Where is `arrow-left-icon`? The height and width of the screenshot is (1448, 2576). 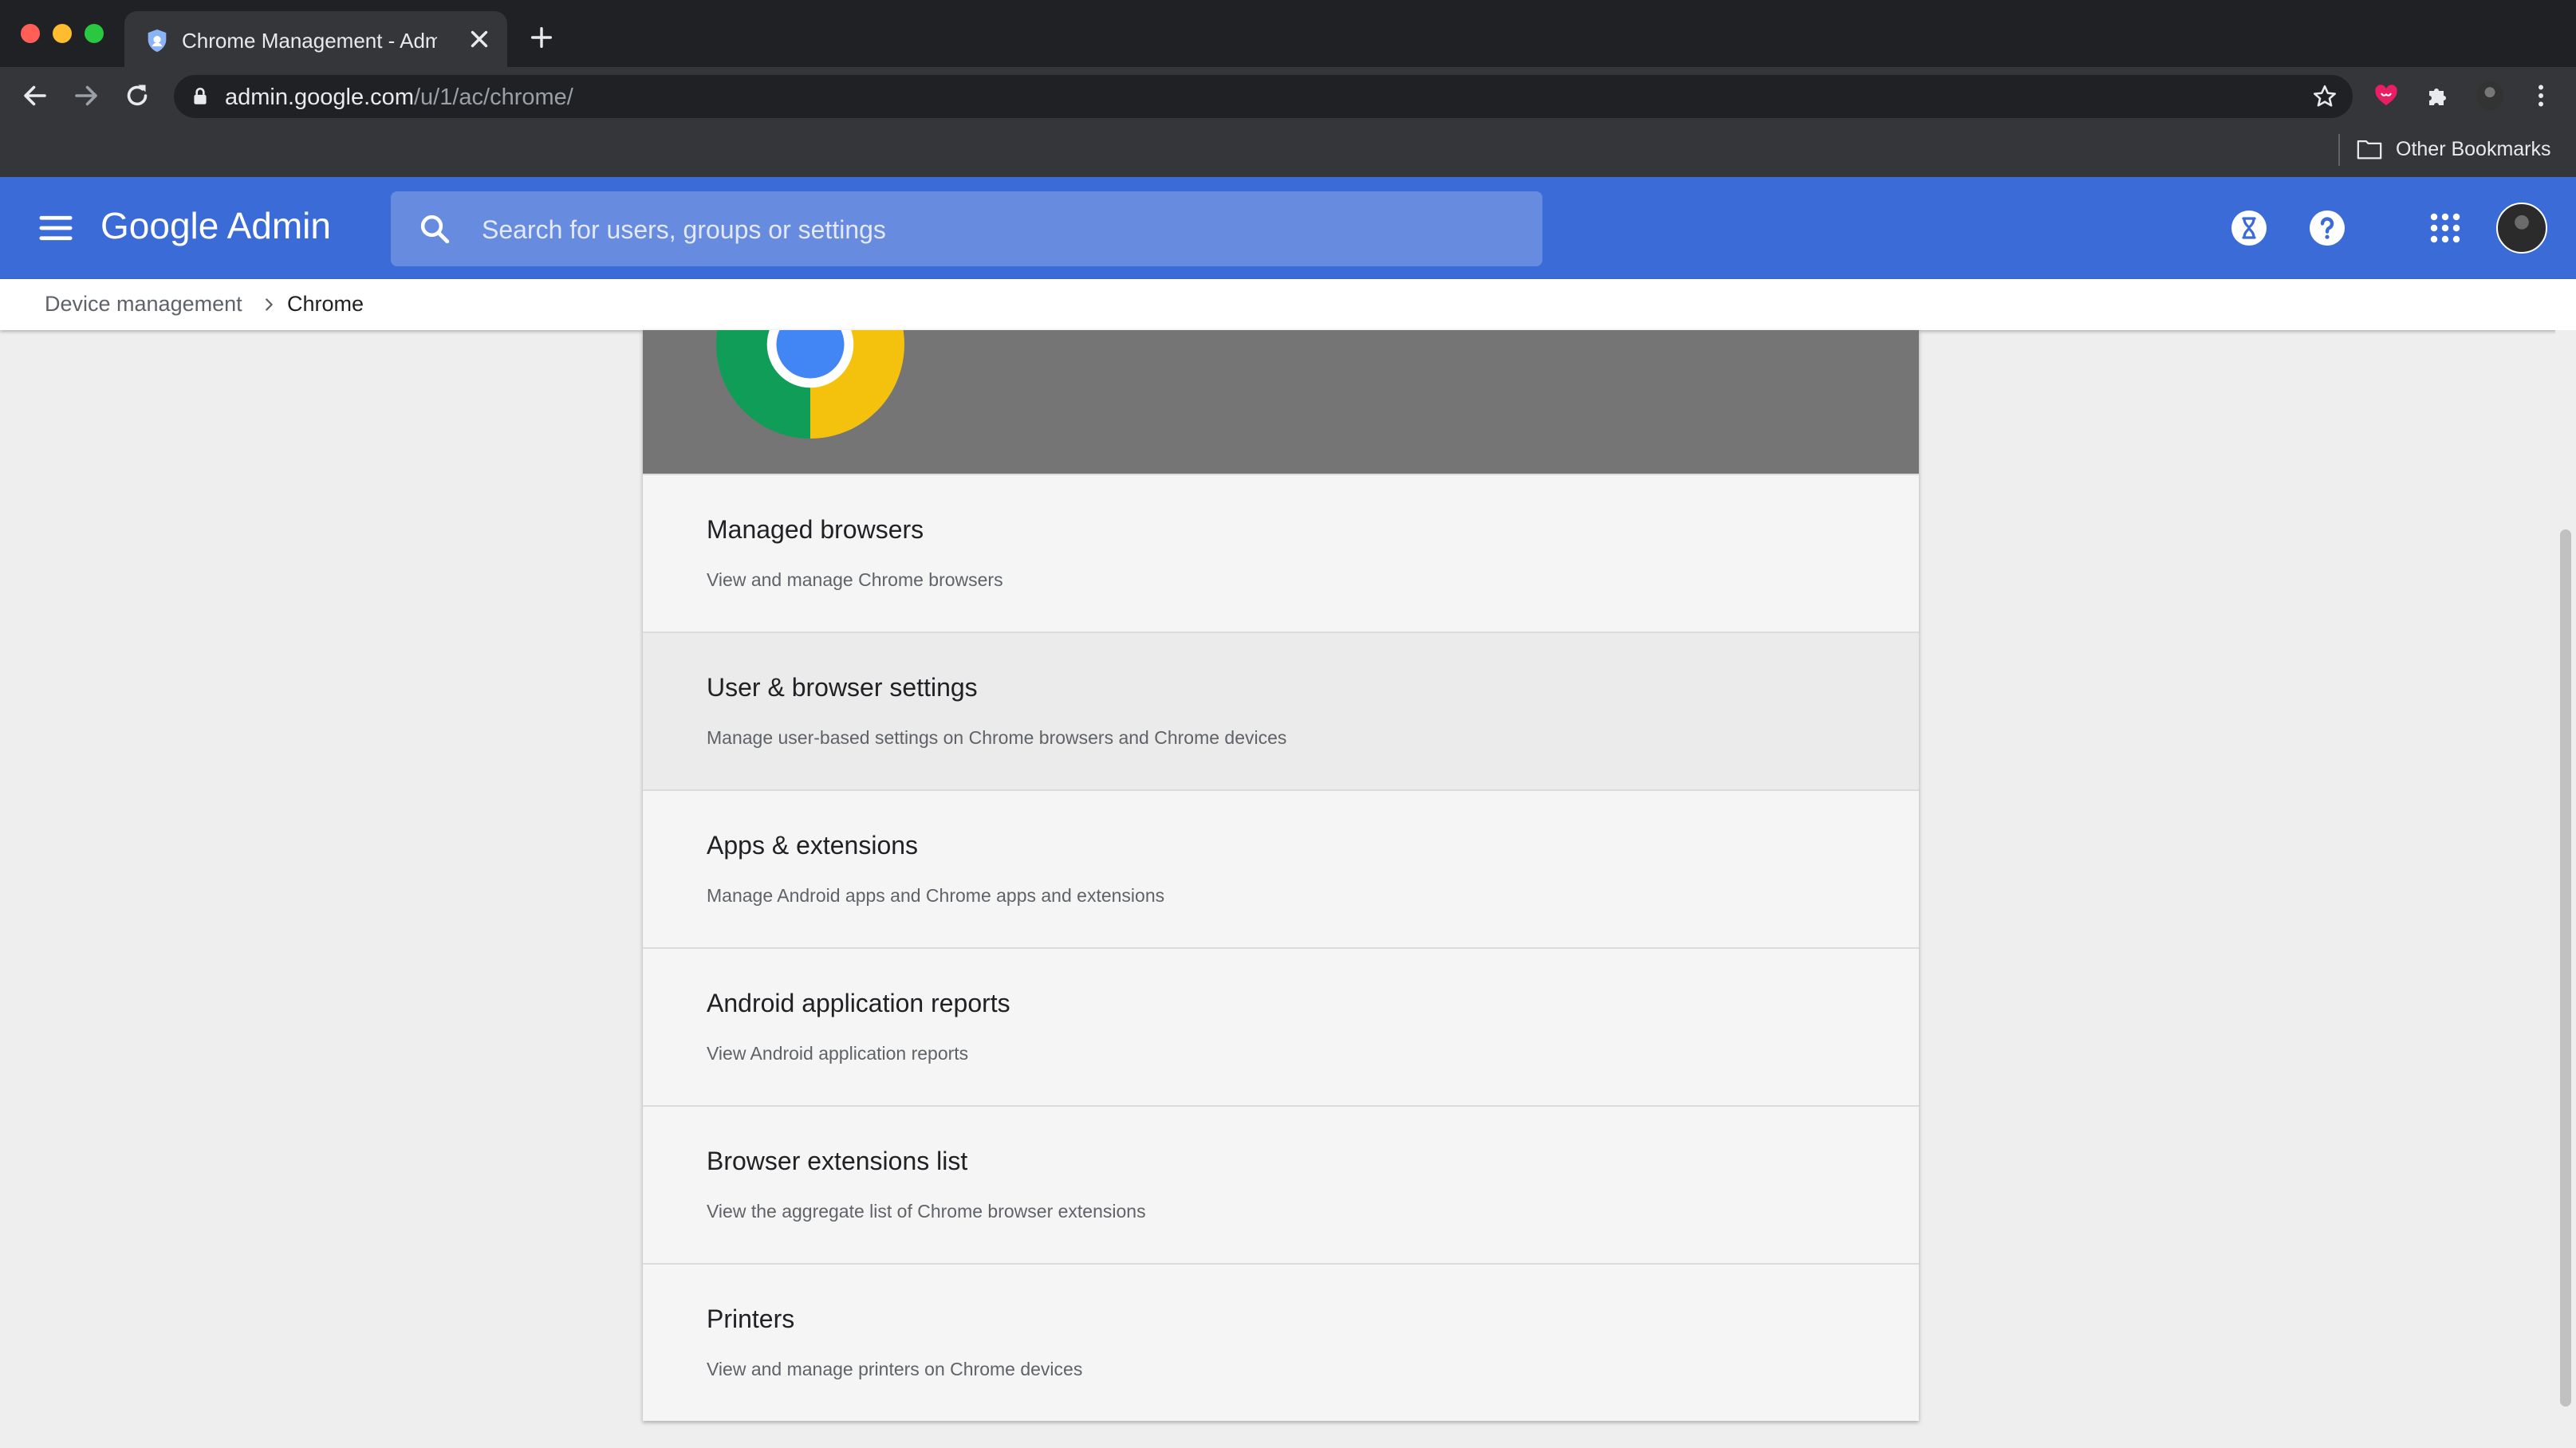
arrow-left-icon is located at coordinates (35, 95).